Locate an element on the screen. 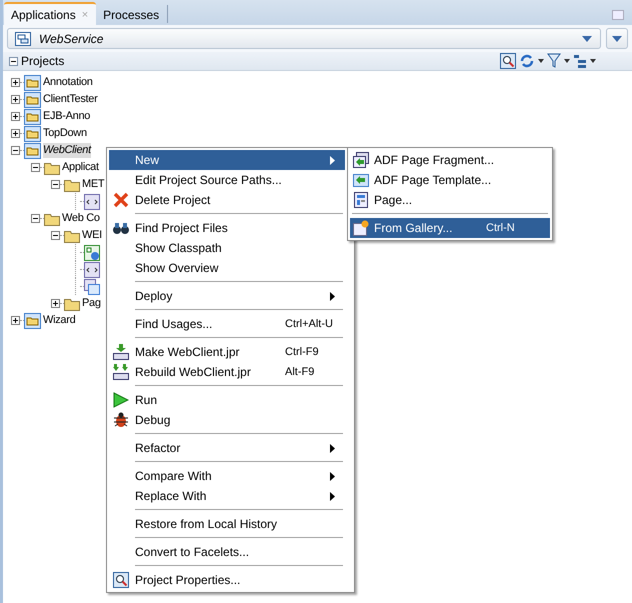  application-dropdown: WebService is located at coordinates (304, 38).